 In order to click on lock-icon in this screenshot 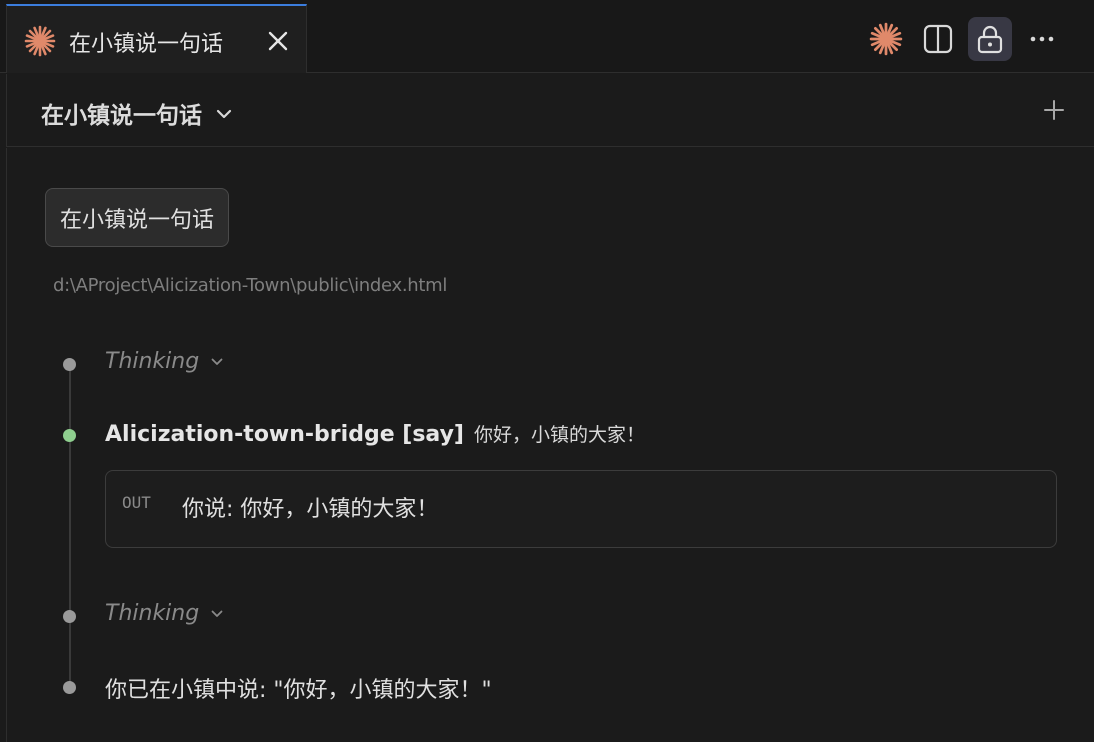, I will do `click(990, 39)`.